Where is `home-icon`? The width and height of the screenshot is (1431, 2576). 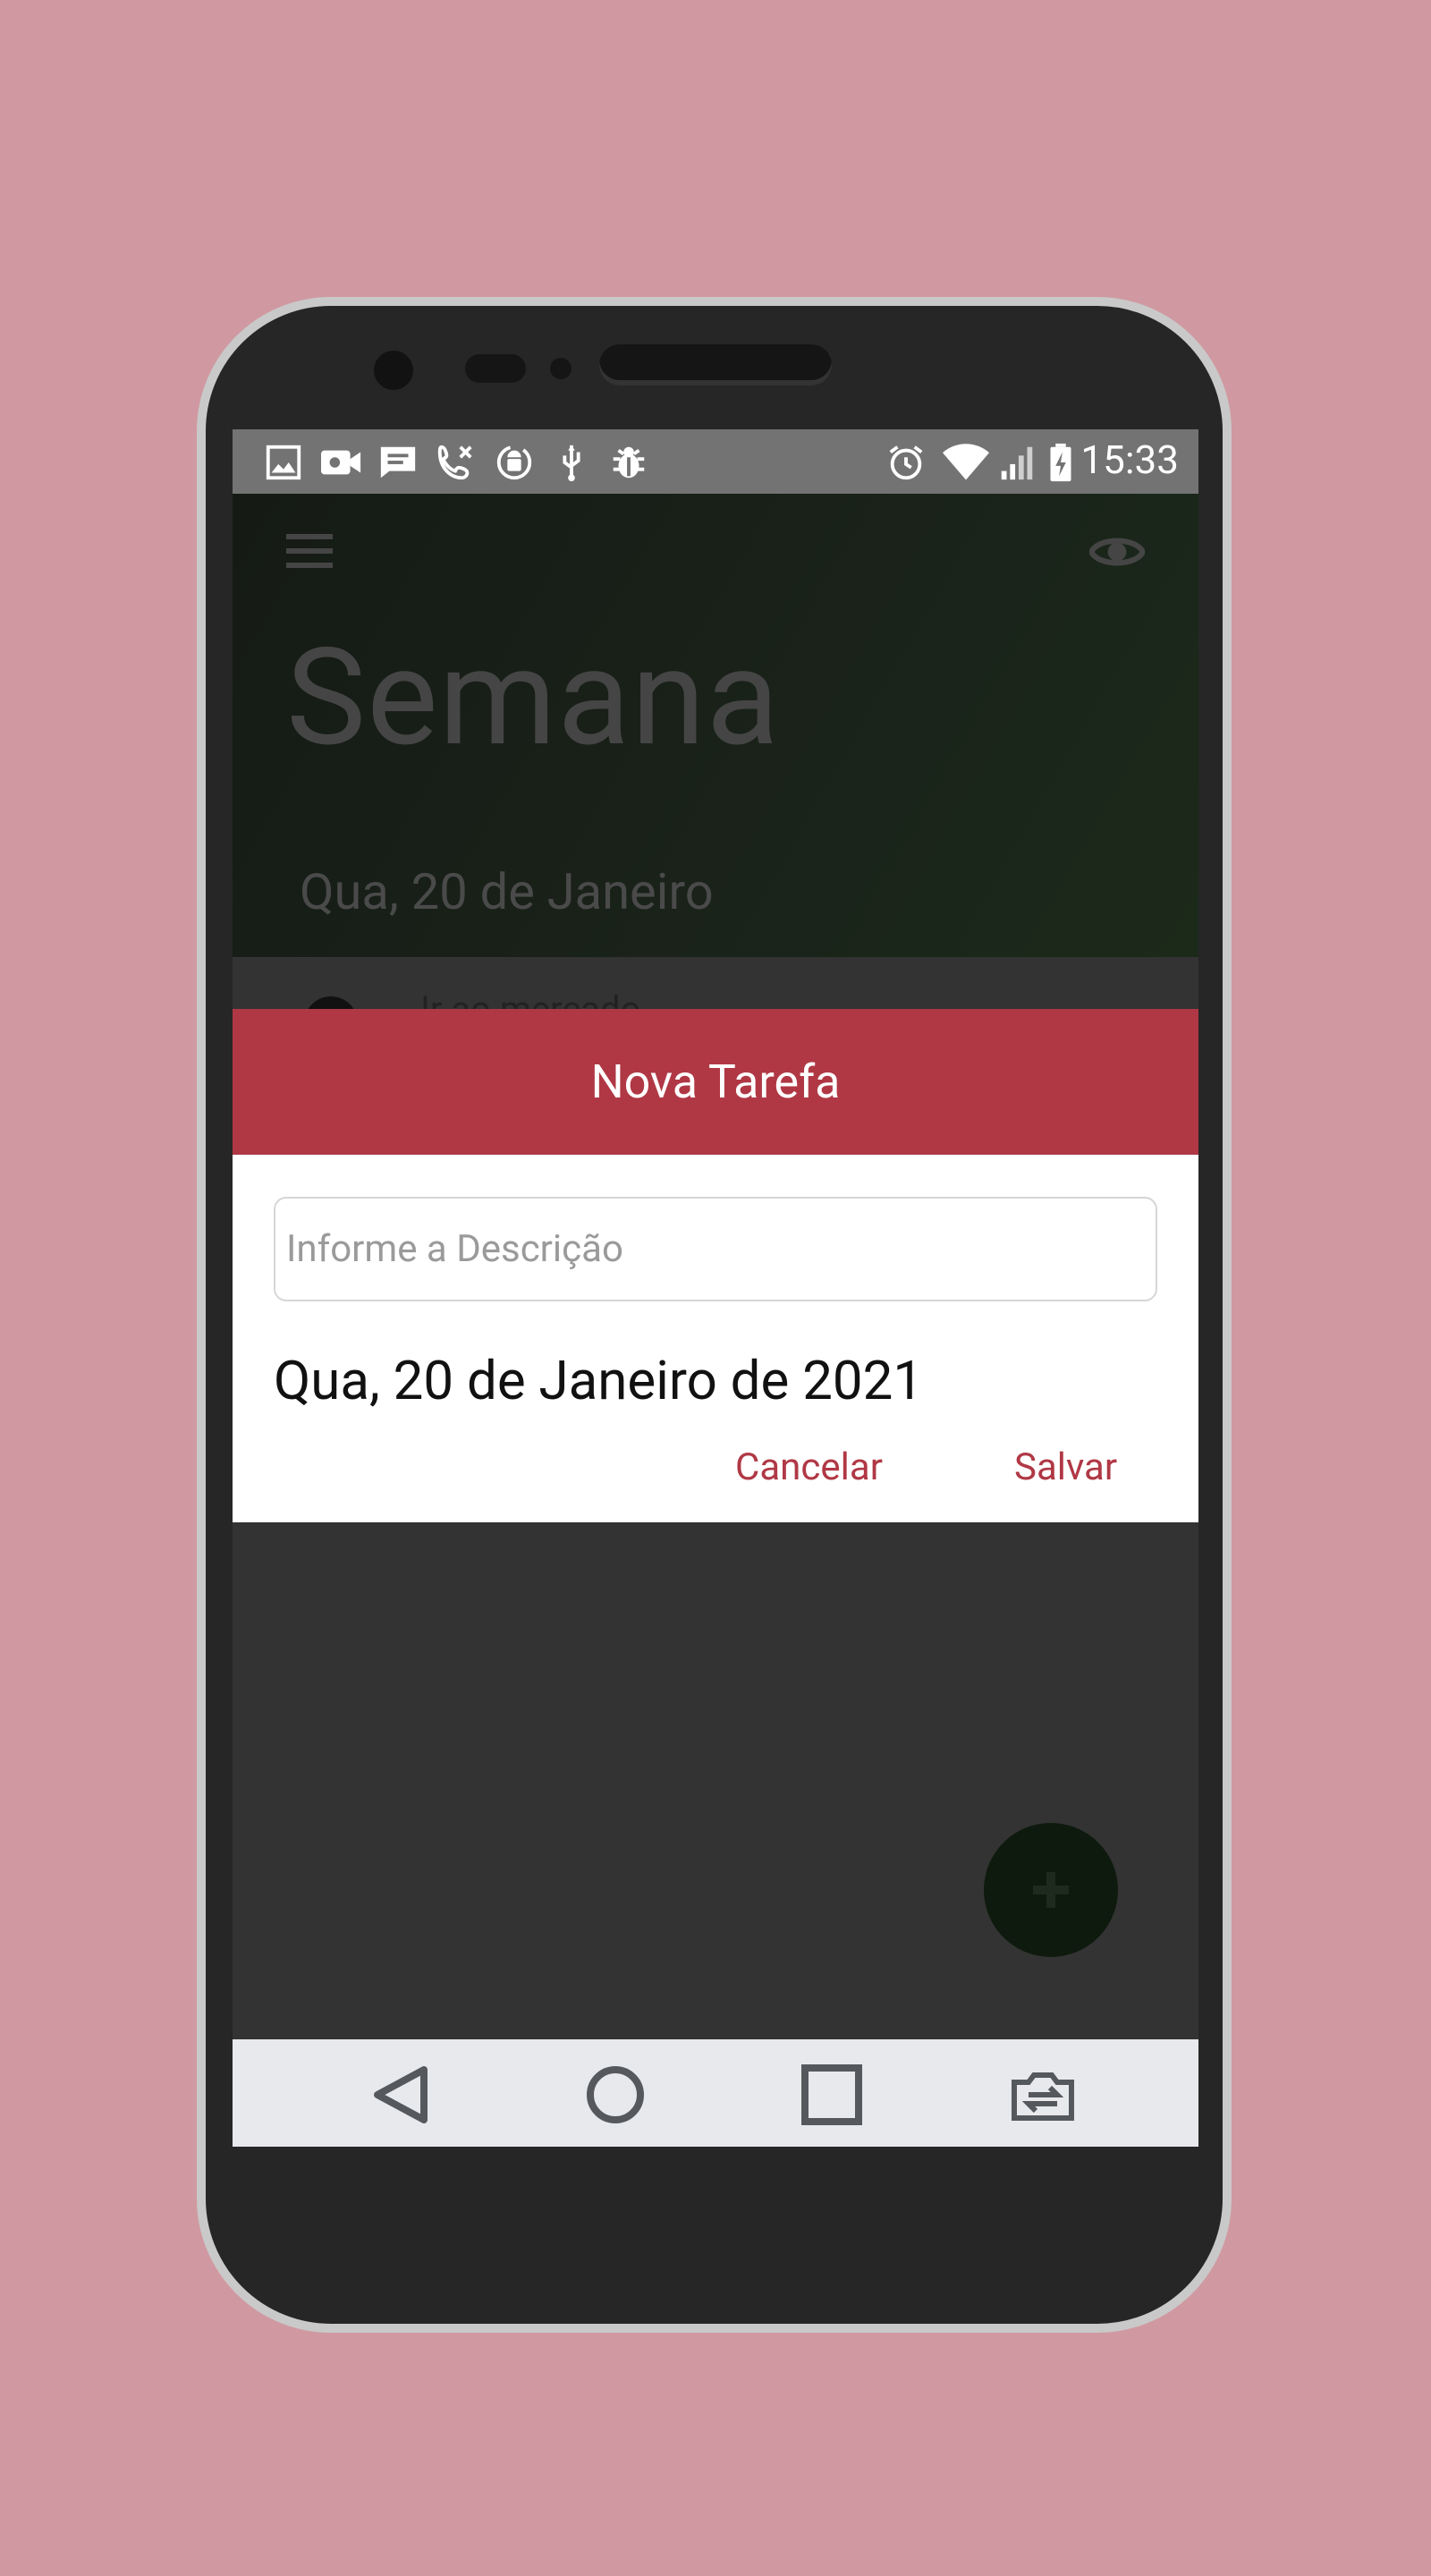 home-icon is located at coordinates (615, 2094).